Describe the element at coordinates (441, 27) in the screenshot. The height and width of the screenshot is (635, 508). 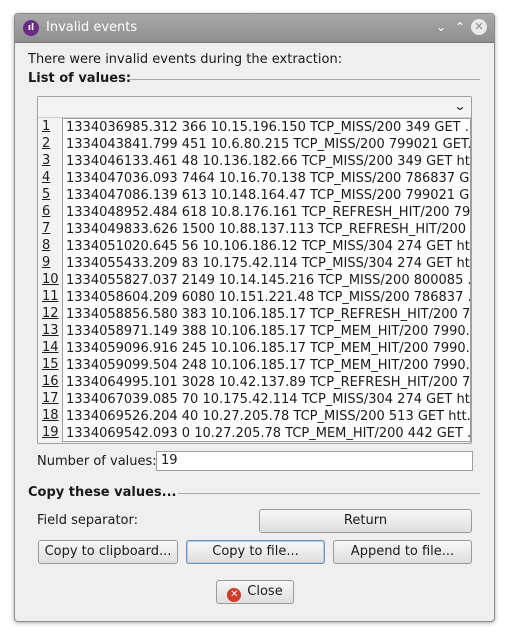
I see `minimize-icon: ⌄` at that location.